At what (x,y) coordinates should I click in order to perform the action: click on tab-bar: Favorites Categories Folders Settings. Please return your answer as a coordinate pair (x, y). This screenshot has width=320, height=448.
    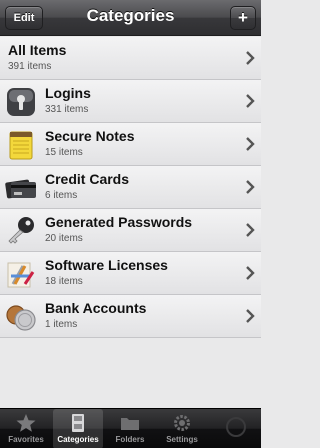
    Looking at the image, I should click on (130, 428).